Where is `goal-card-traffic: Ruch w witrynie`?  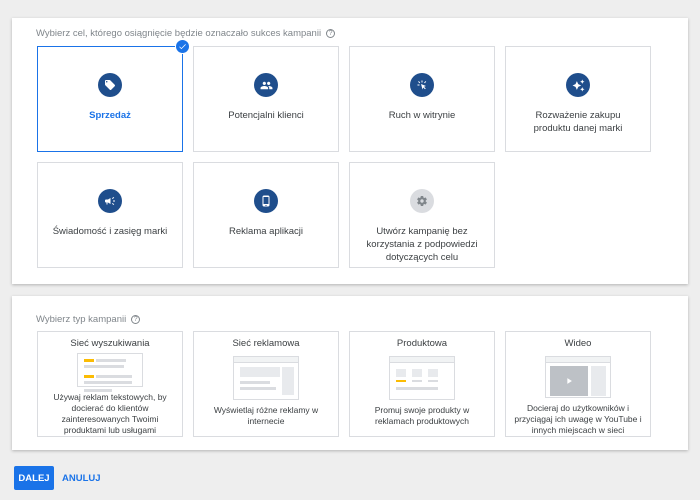
goal-card-traffic: Ruch w witrynie is located at coordinates (422, 99).